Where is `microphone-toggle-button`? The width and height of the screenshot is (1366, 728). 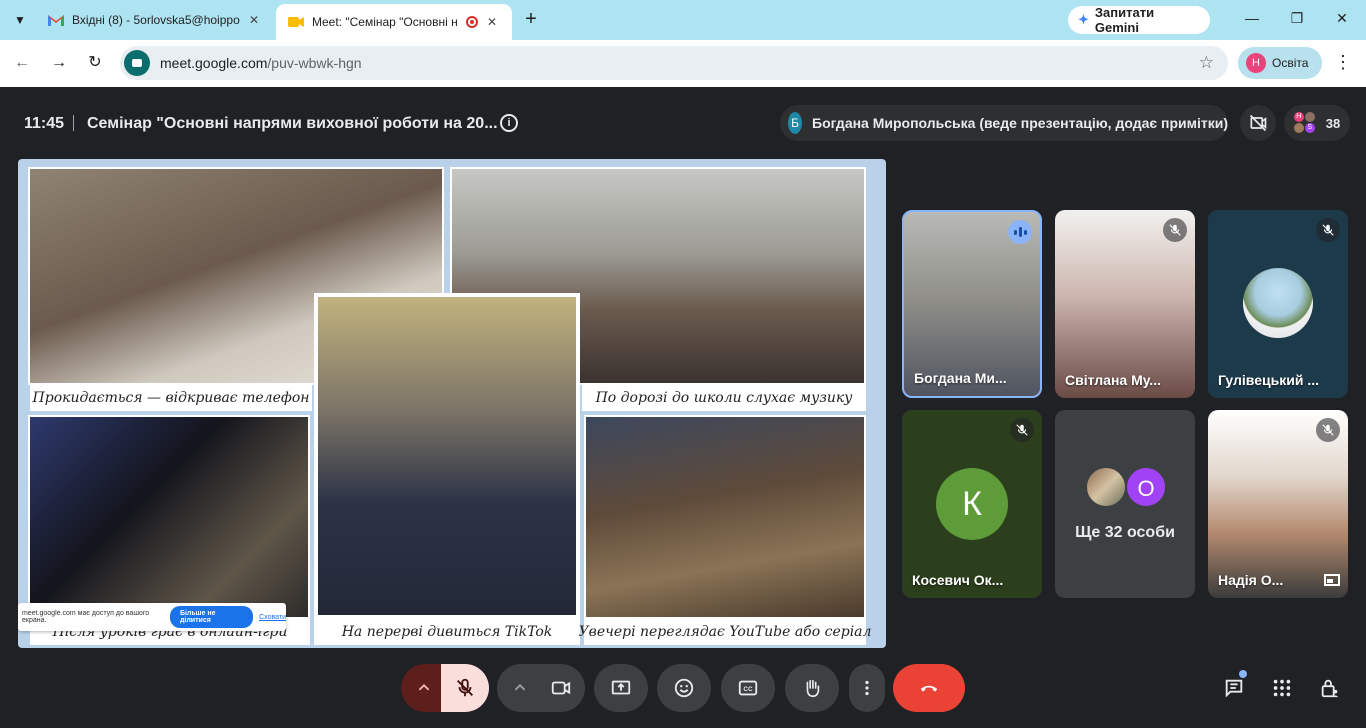 microphone-toggle-button is located at coordinates (465, 688).